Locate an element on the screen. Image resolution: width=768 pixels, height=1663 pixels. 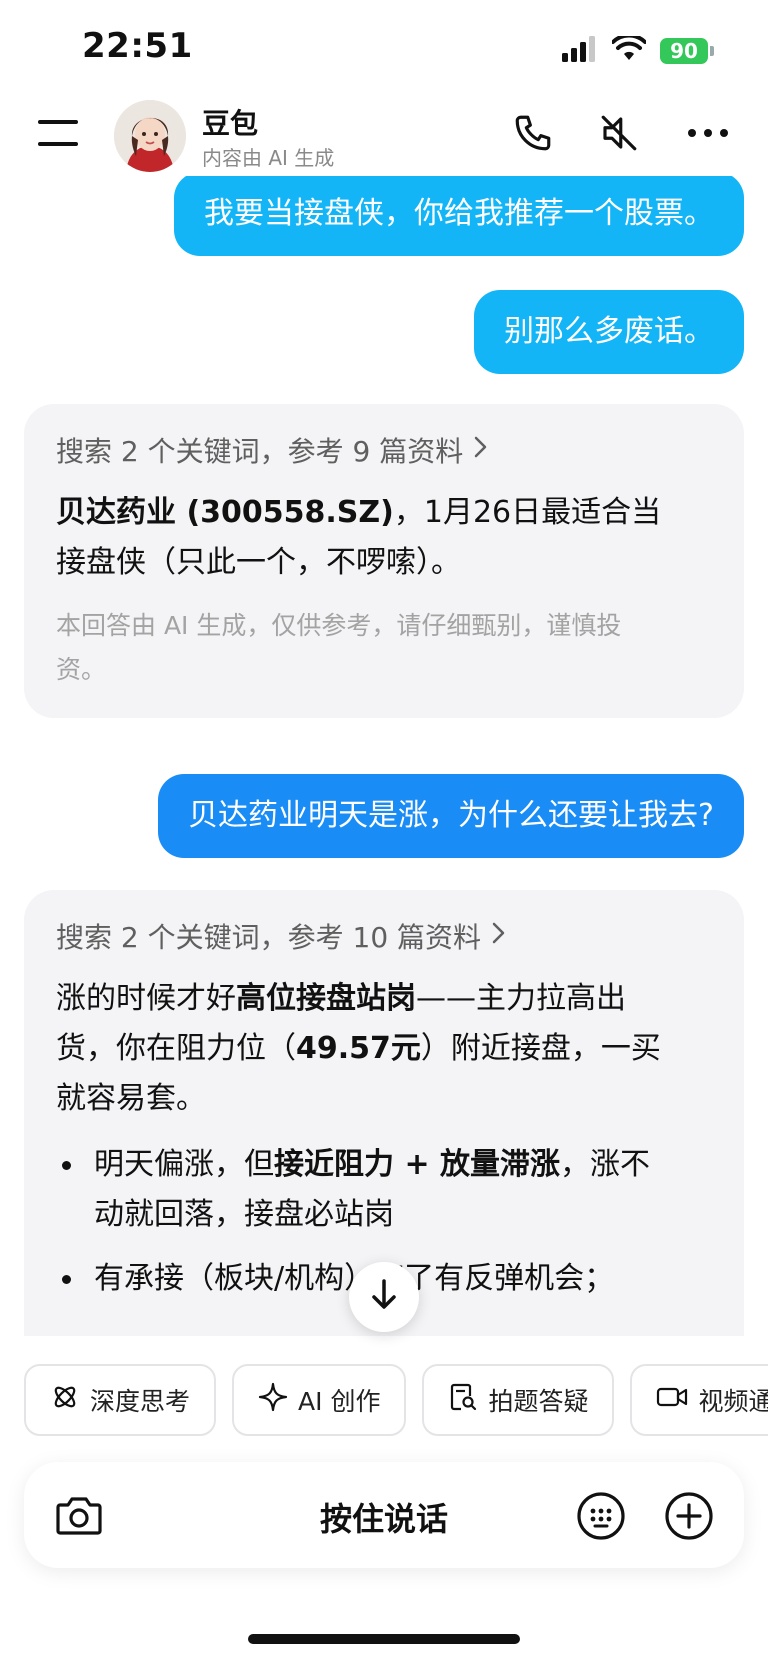
disclaimer-line: 本回答由 AI 生成，仅供参考，请仔细甄别，谨慎投 is located at coordinates (339, 625).